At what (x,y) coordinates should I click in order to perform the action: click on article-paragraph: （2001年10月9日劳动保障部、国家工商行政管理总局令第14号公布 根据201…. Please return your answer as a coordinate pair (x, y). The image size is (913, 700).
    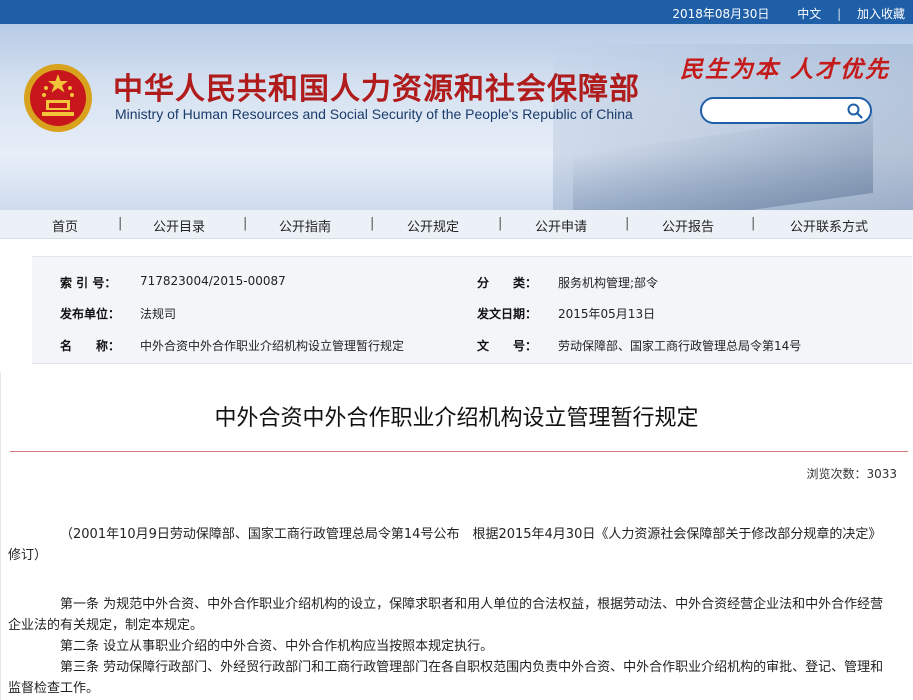
    Looking at the image, I should click on (445, 545).